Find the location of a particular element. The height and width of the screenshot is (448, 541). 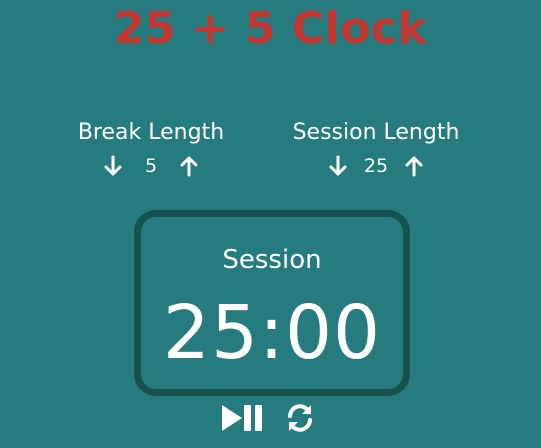

timer-controls is located at coordinates (275, 418).